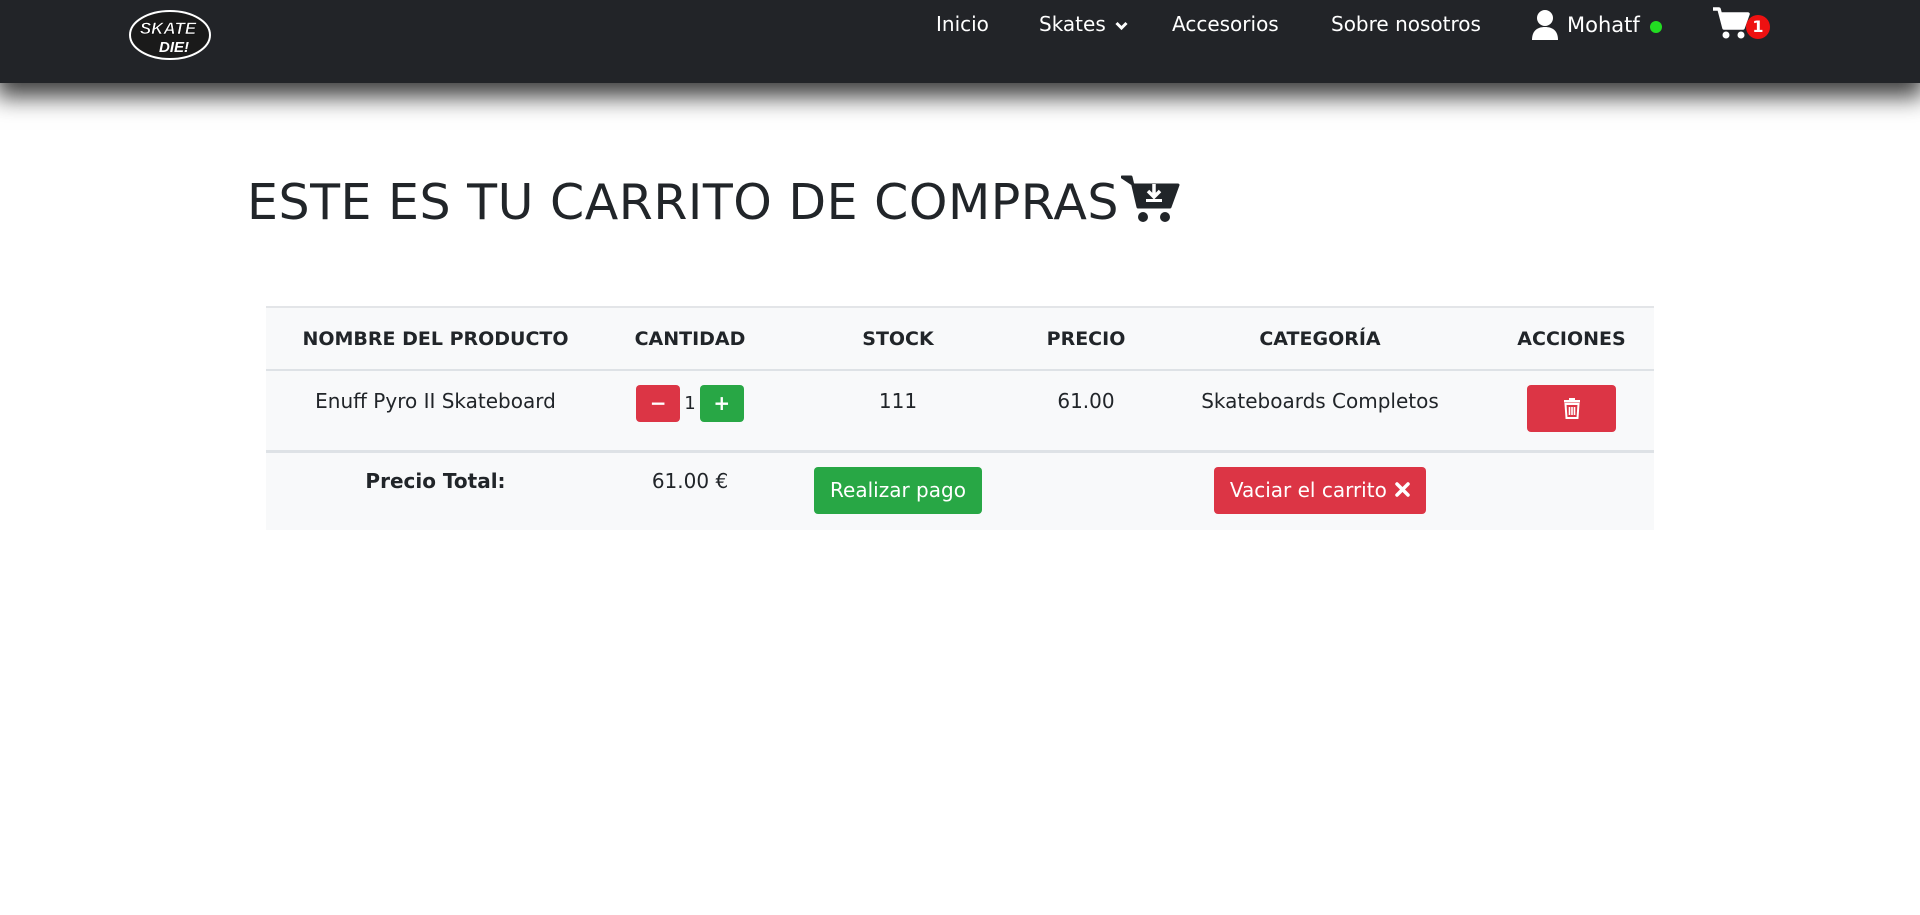 The width and height of the screenshot is (1920, 915). I want to click on total-value: 61.00 €, so click(690, 480).